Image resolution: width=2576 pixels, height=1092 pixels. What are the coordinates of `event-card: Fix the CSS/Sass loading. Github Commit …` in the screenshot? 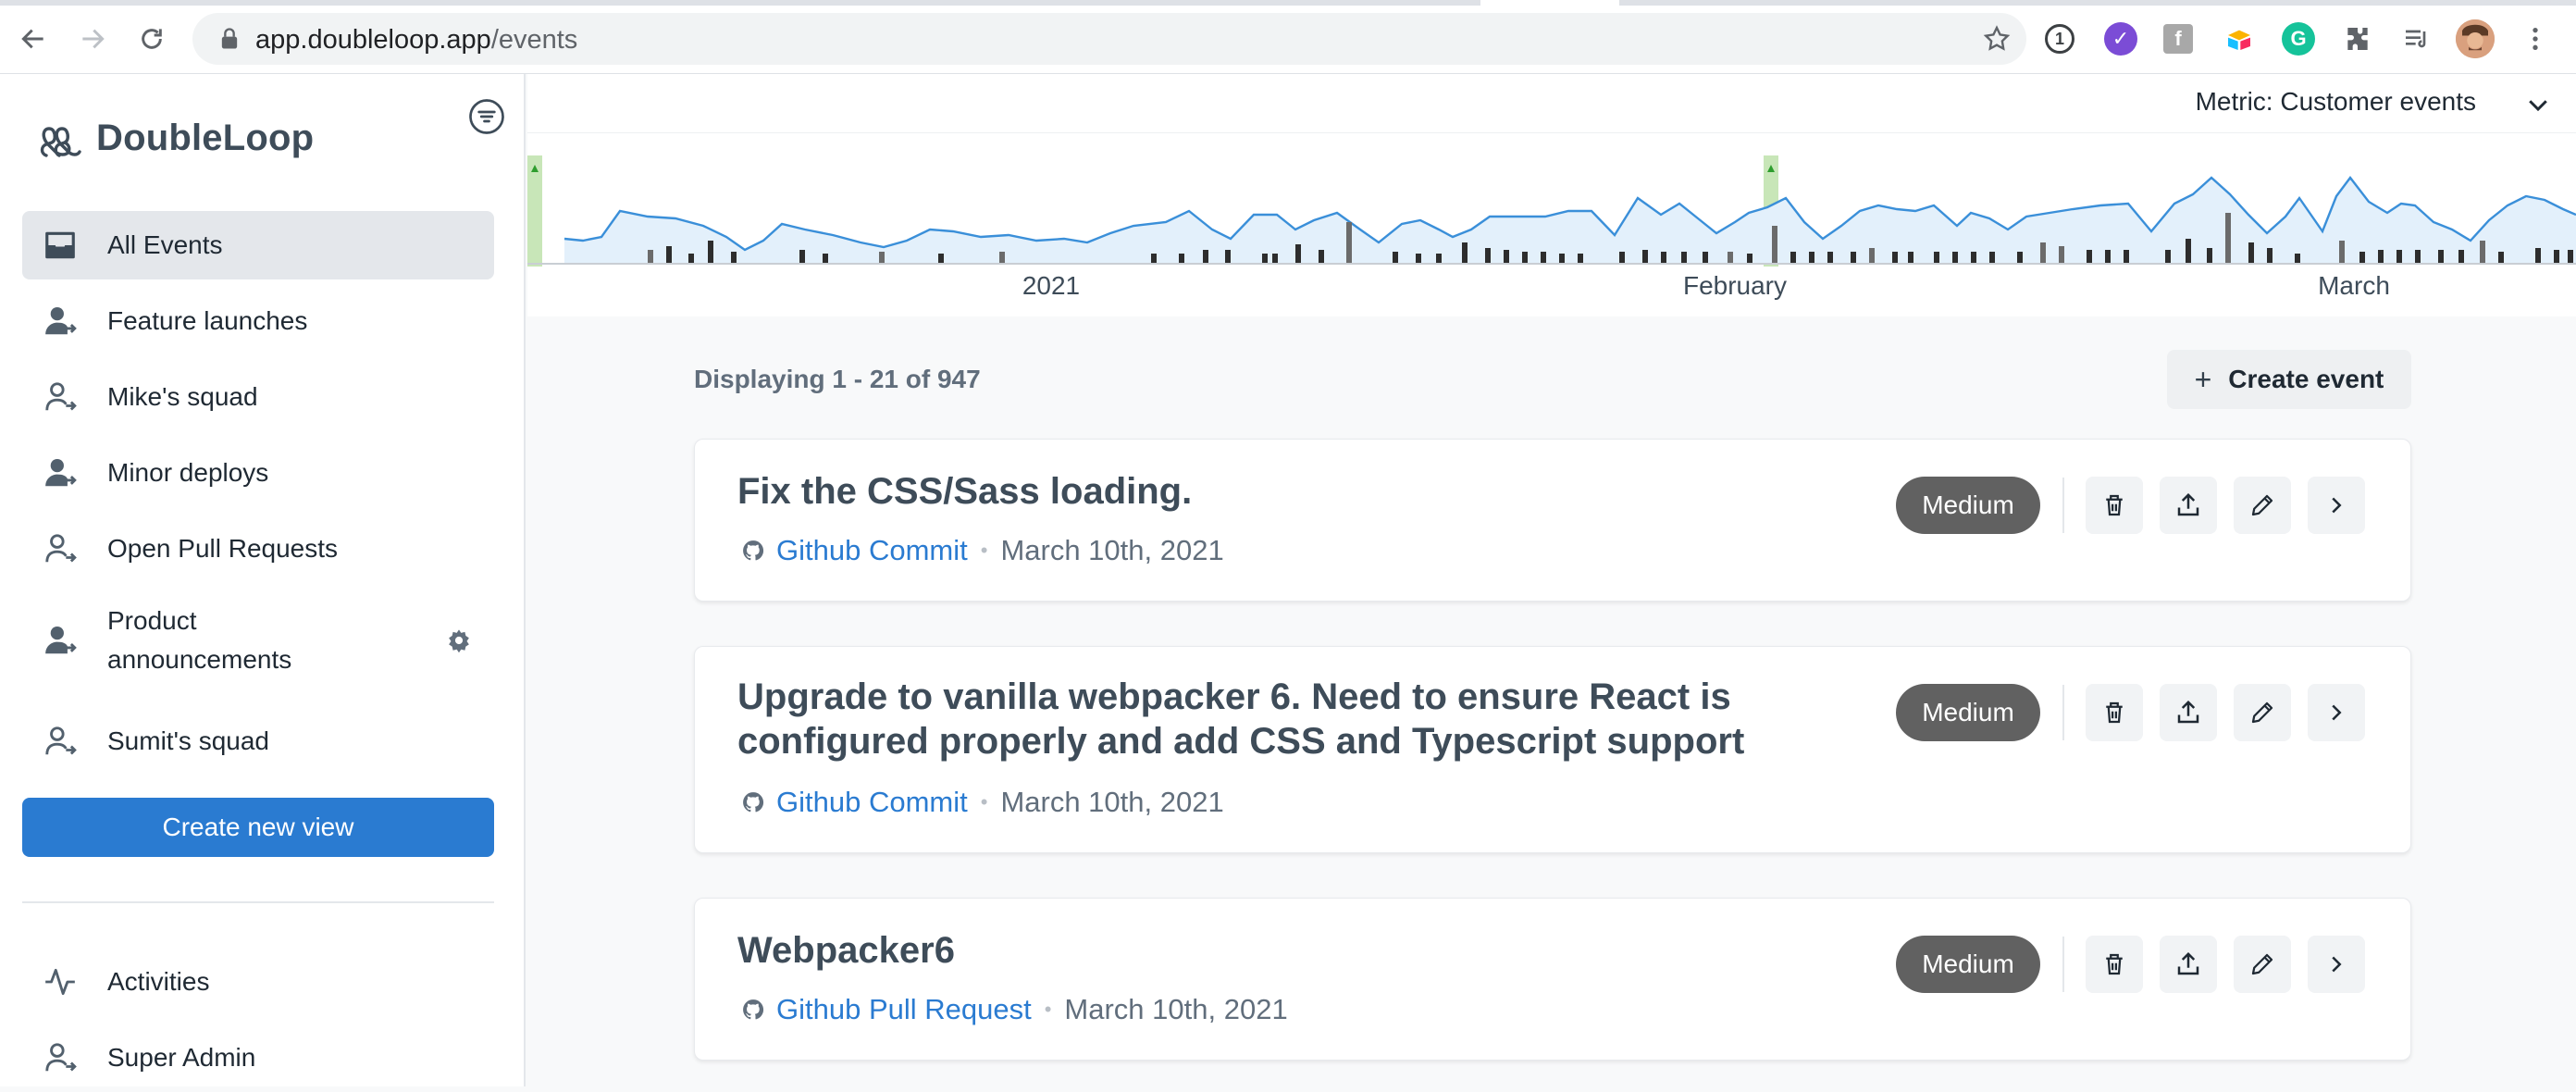 It's located at (1552, 520).